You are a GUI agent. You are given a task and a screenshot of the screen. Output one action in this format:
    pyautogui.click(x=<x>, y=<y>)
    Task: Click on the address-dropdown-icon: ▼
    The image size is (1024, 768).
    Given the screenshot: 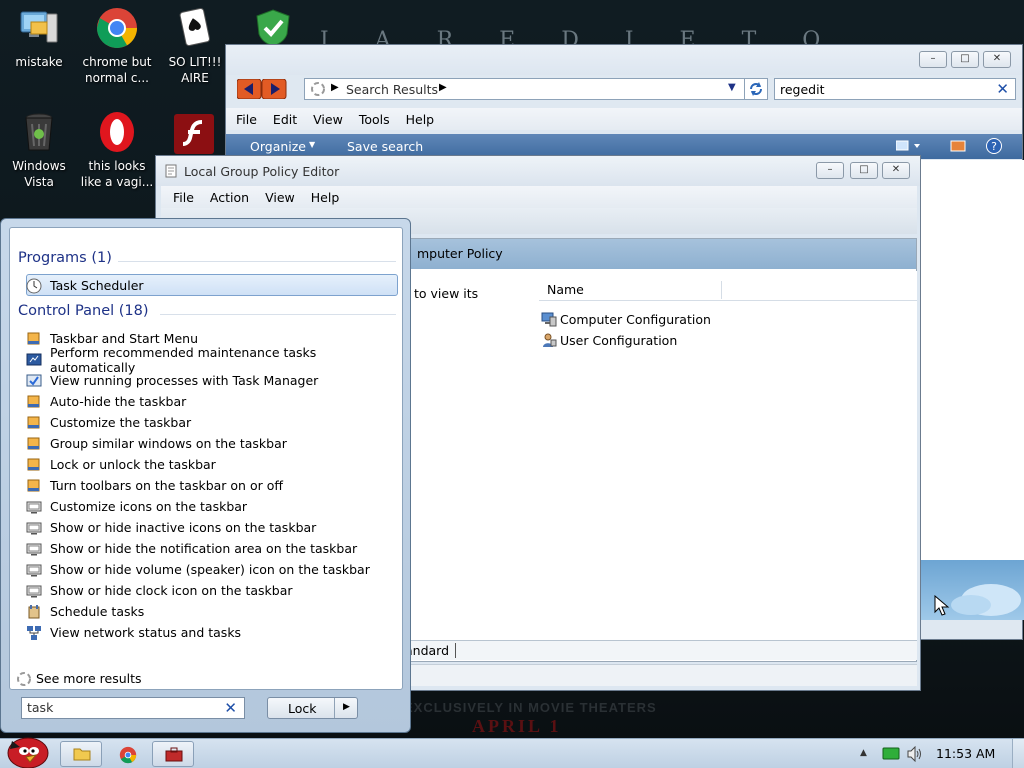 What is the action you would take?
    pyautogui.click(x=732, y=87)
    